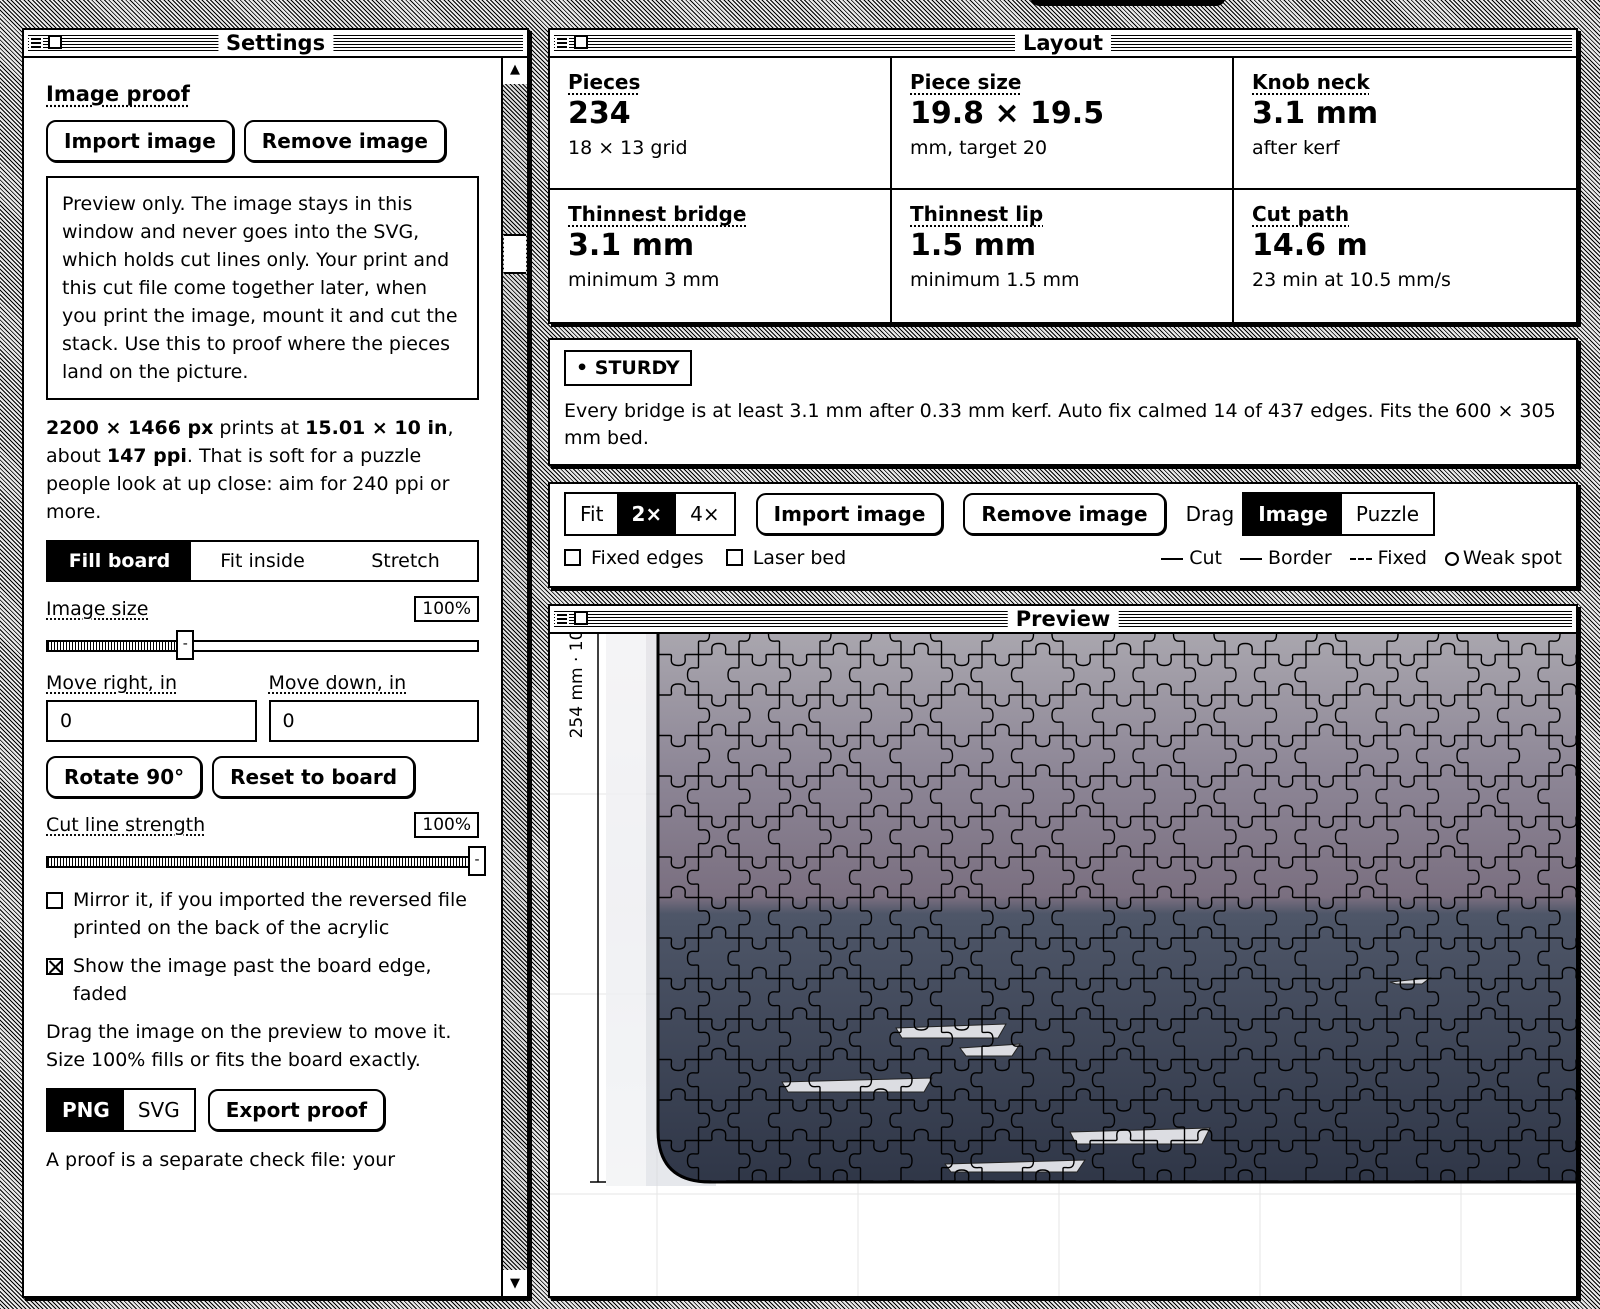  I want to click on cut-line-icon, so click(1172, 558).